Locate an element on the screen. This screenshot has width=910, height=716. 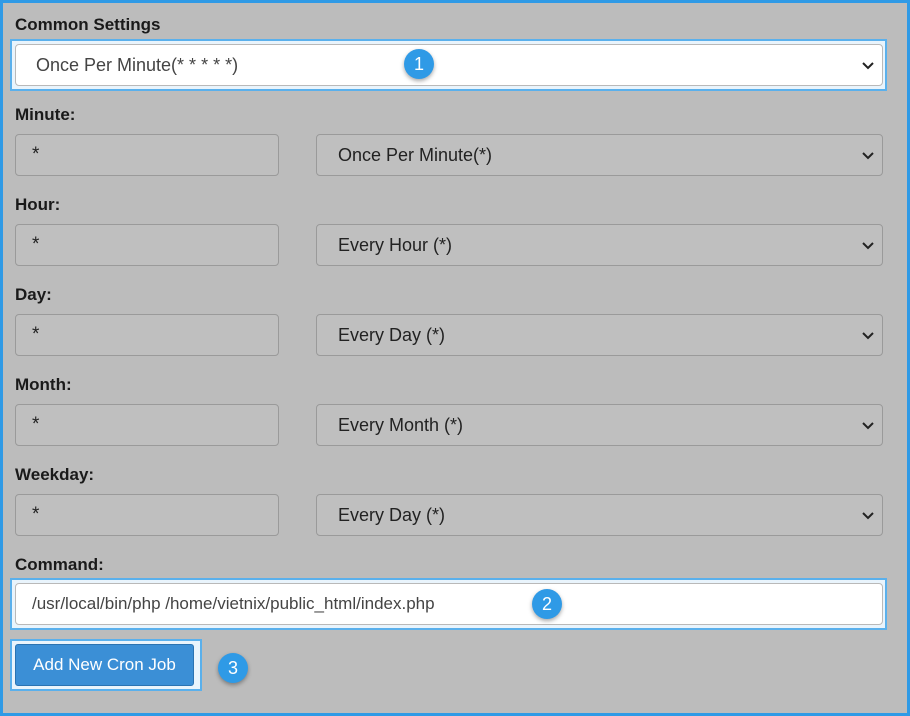
weekday-select: Every Day (*) is located at coordinates (599, 515).